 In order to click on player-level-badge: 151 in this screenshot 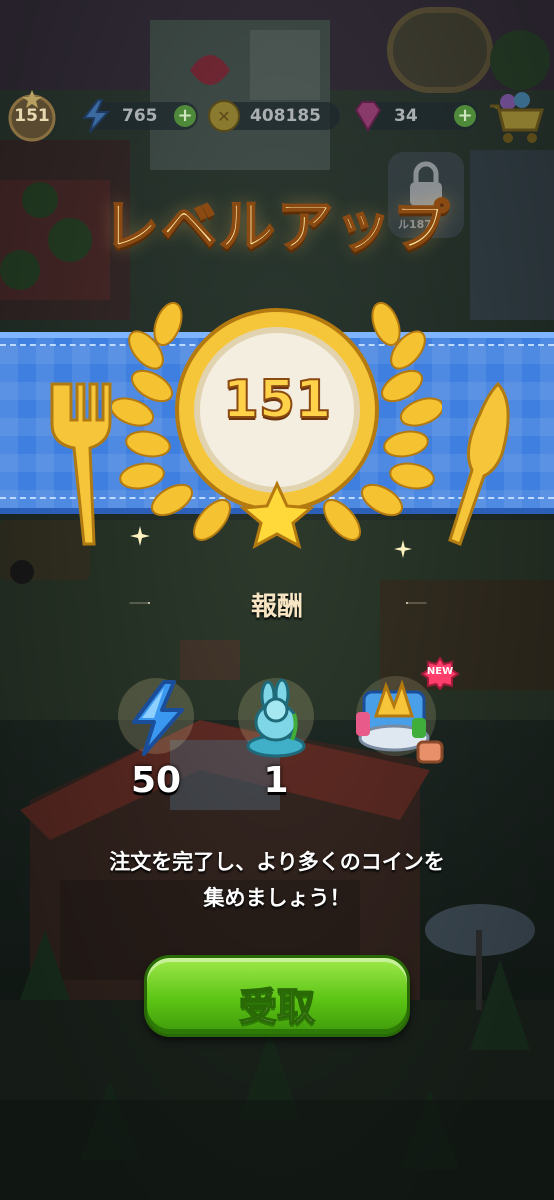, I will do `click(32, 115)`.